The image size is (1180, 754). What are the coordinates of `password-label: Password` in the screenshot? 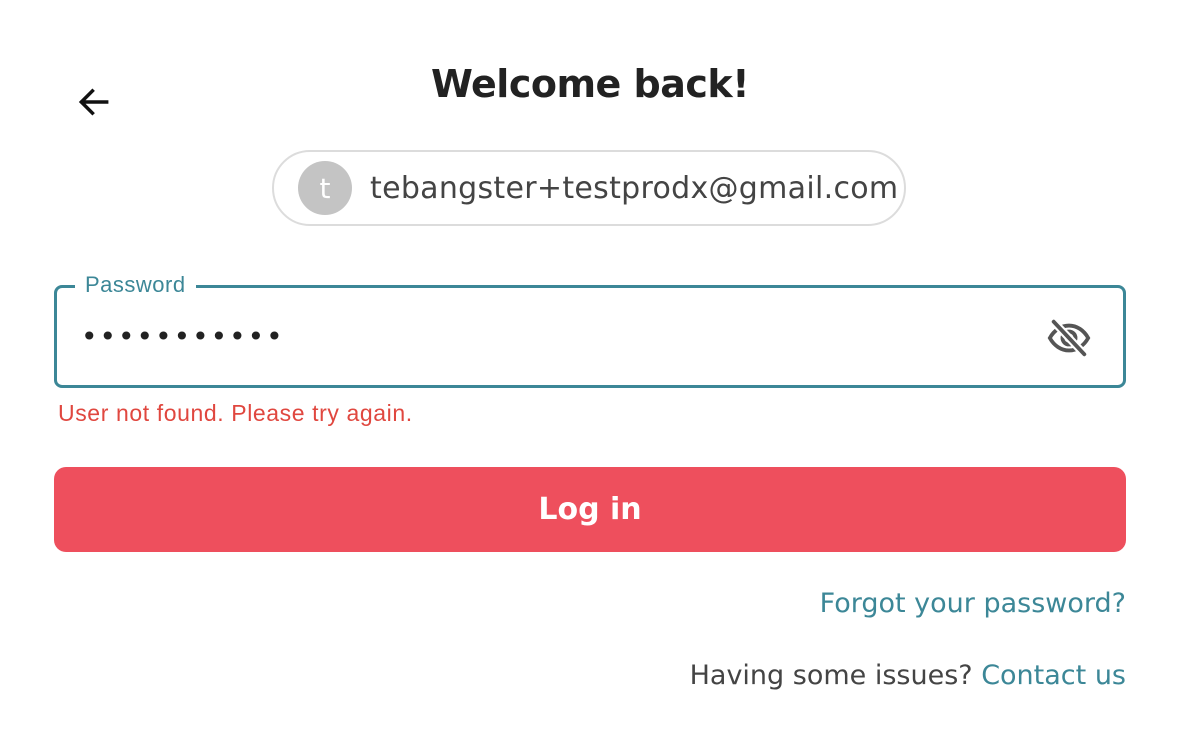 It's located at (135, 285).